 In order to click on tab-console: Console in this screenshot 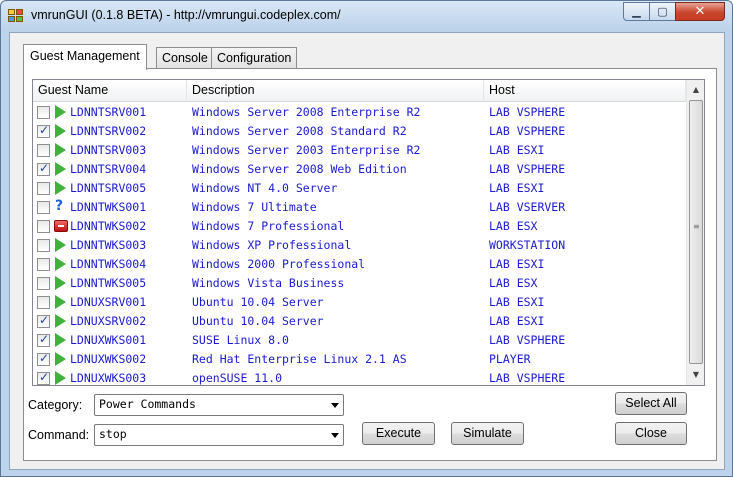, I will do `click(185, 58)`.